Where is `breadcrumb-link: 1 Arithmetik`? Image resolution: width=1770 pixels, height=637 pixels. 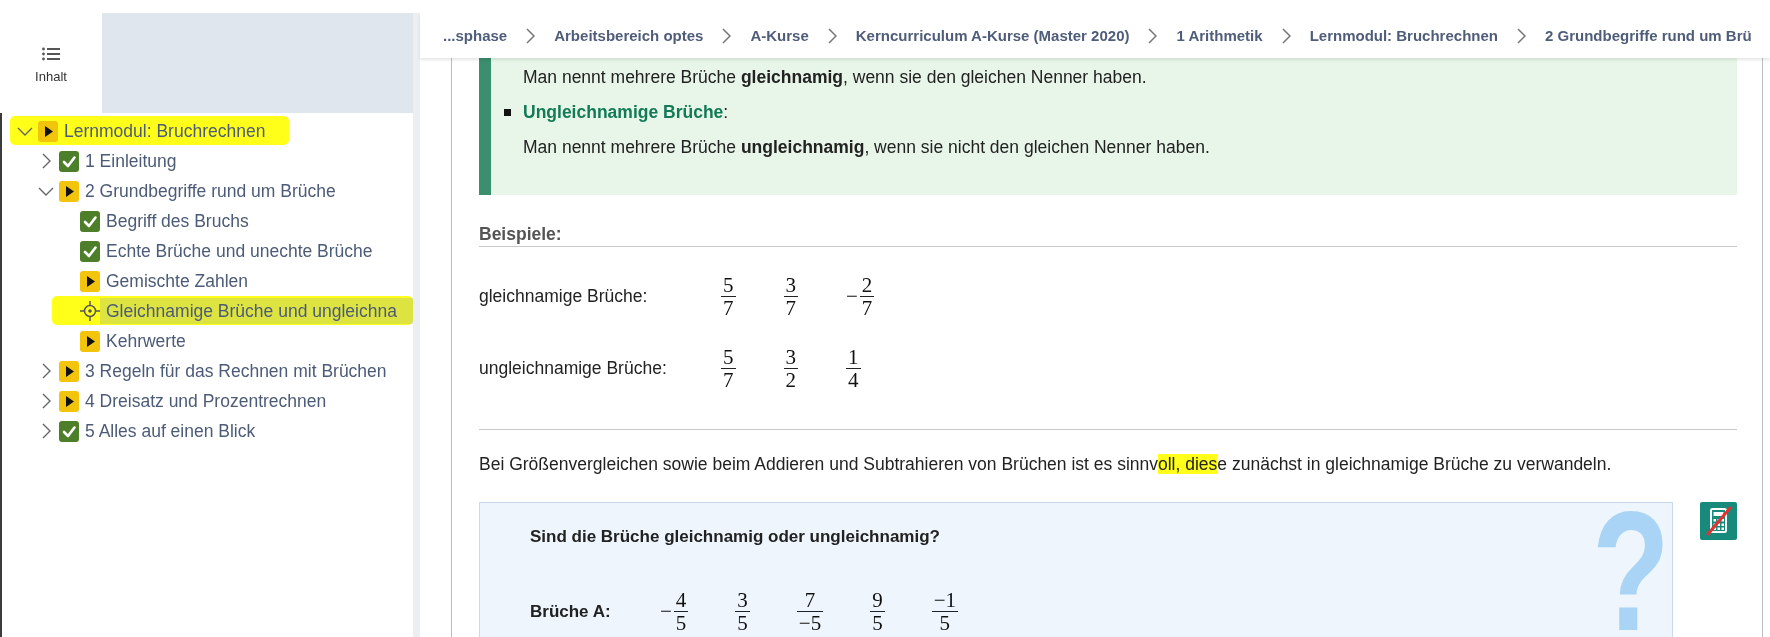
breadcrumb-link: 1 Arithmetik is located at coordinates (1219, 35).